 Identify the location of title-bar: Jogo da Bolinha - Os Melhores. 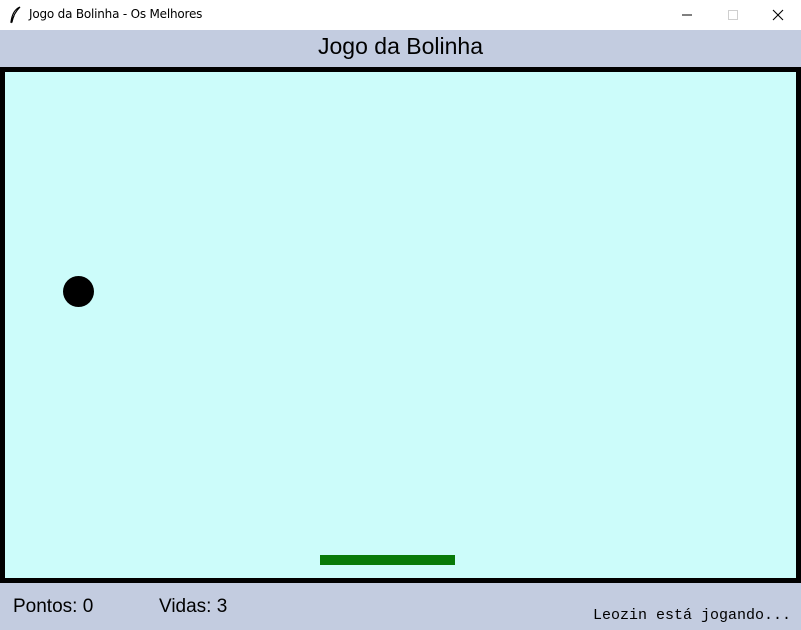
(400, 15).